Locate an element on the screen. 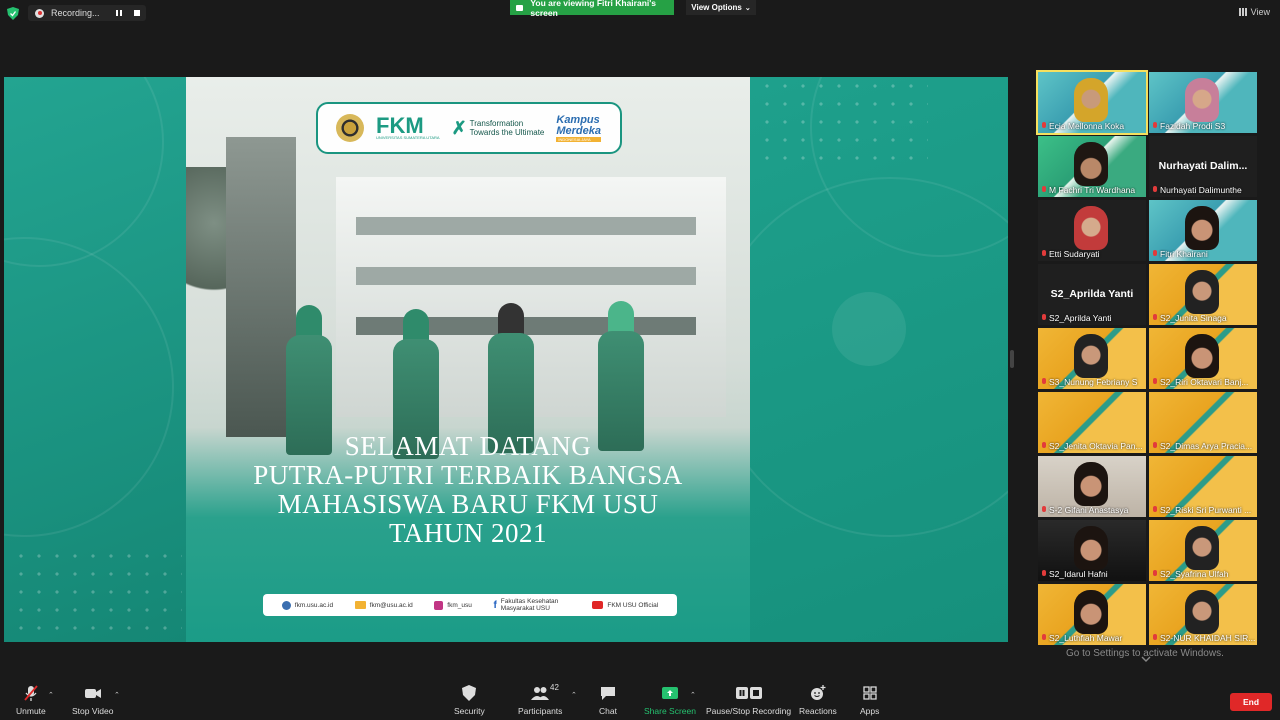  reactions-button: Reactions is located at coordinates (818, 700).